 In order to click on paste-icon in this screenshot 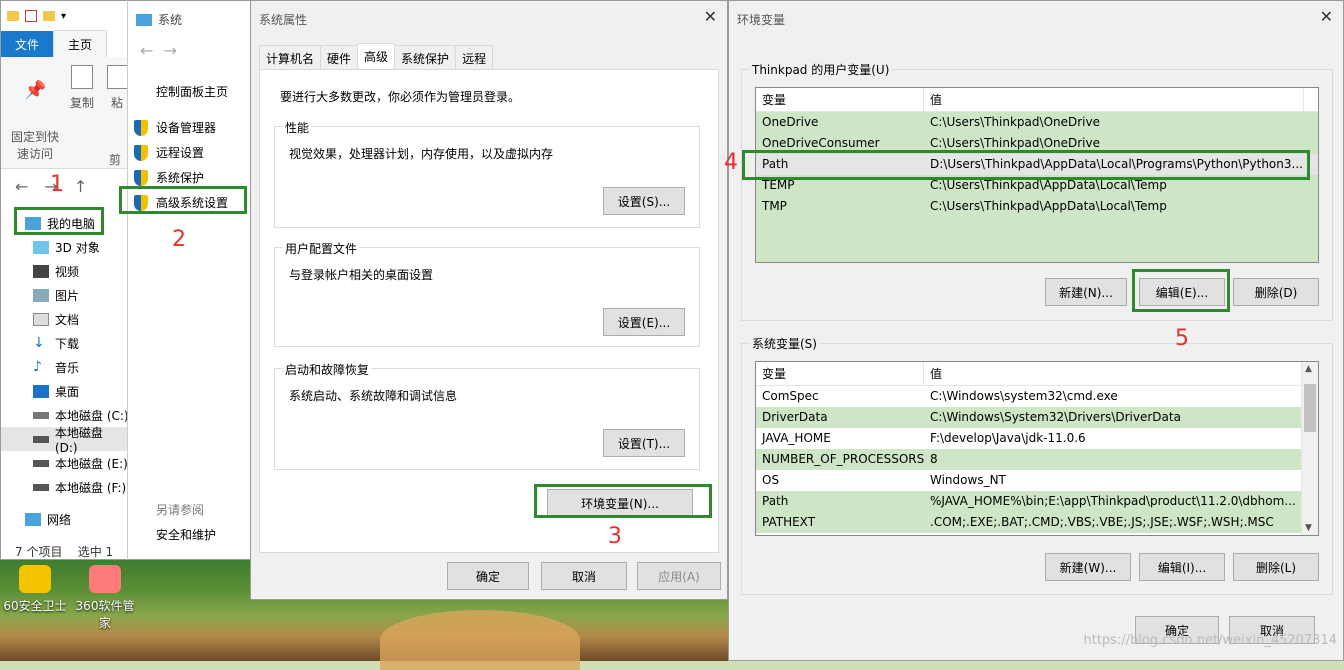, I will do `click(118, 77)`.